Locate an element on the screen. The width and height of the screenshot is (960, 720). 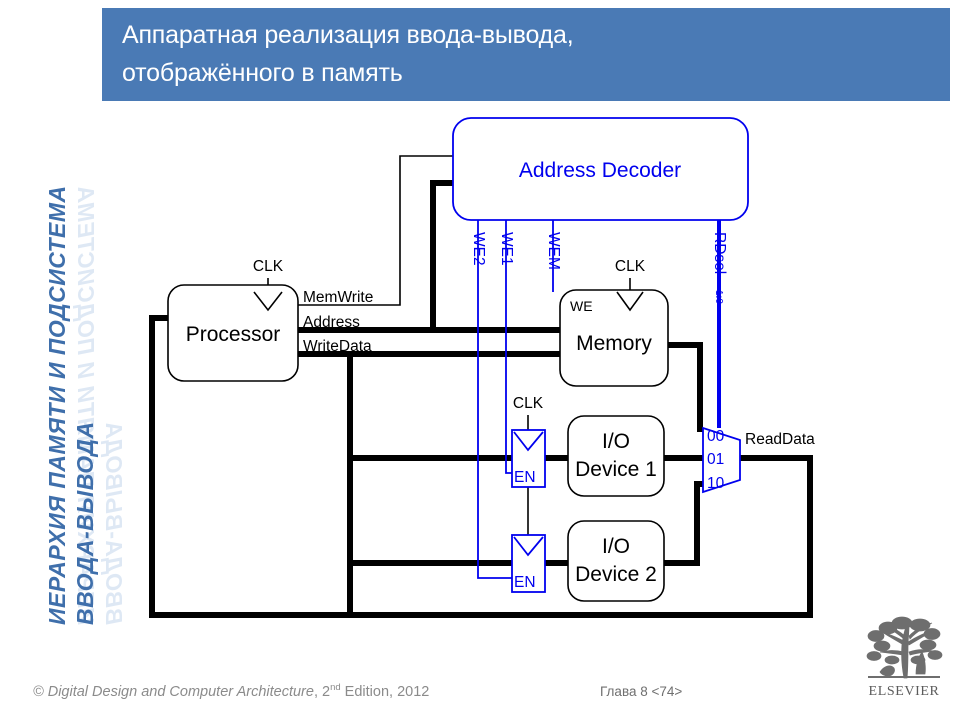
label-wem: WEM is located at coordinates (553, 251).